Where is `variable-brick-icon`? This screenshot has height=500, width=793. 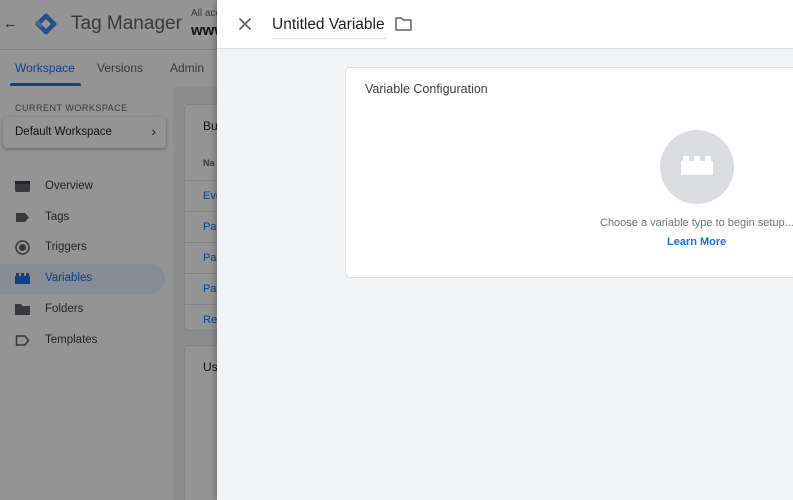
variable-brick-icon is located at coordinates (697, 165).